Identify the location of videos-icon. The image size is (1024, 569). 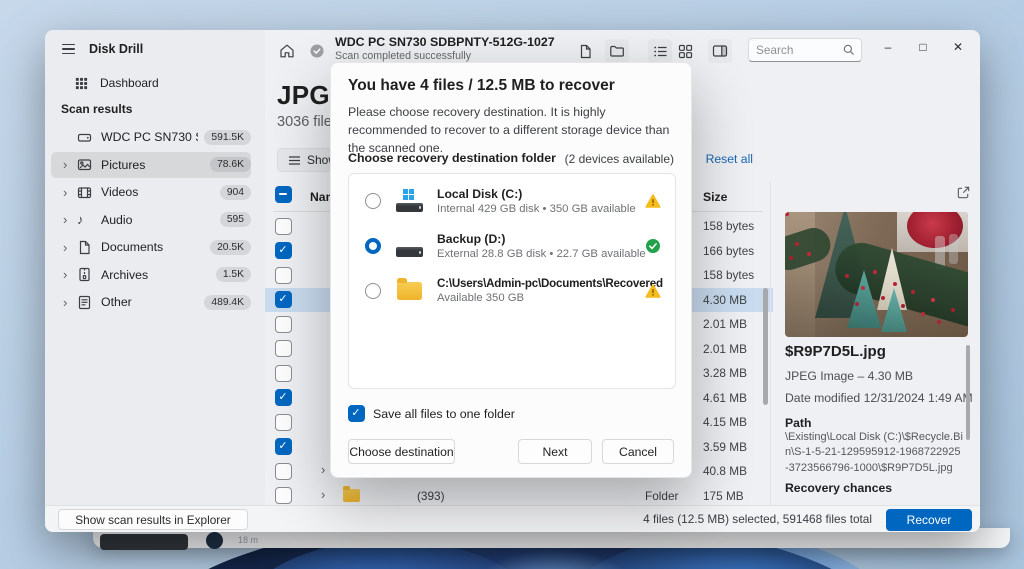
(89, 192).